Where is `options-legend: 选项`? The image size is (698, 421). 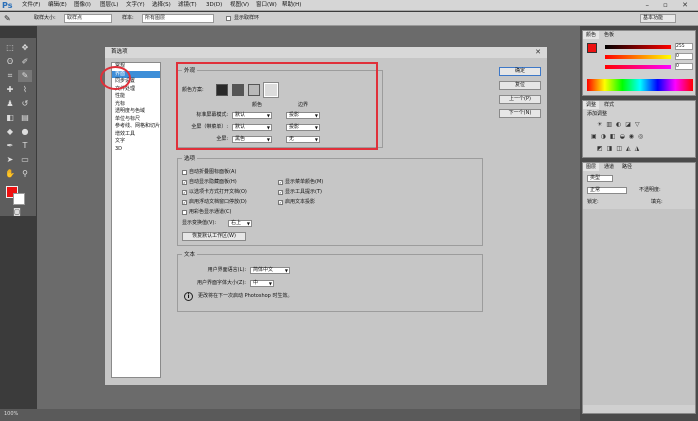
options-legend: 选项 is located at coordinates (190, 159).